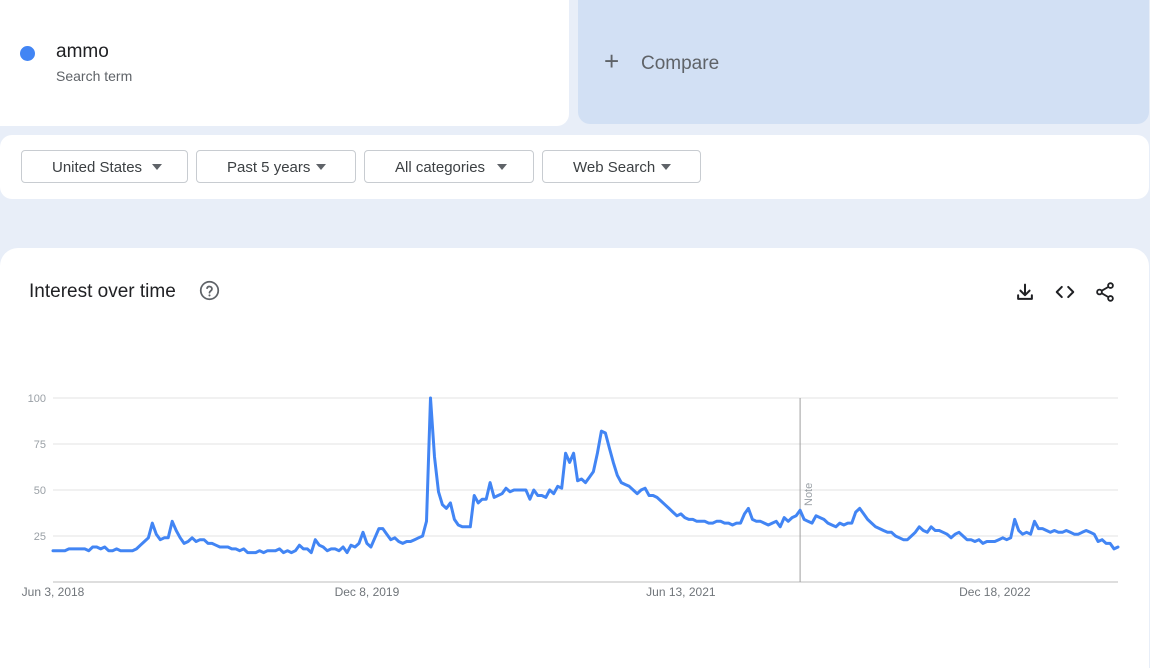  Describe the element at coordinates (367, 592) in the screenshot. I see `x-tick-label: Dec 8, 2019` at that location.